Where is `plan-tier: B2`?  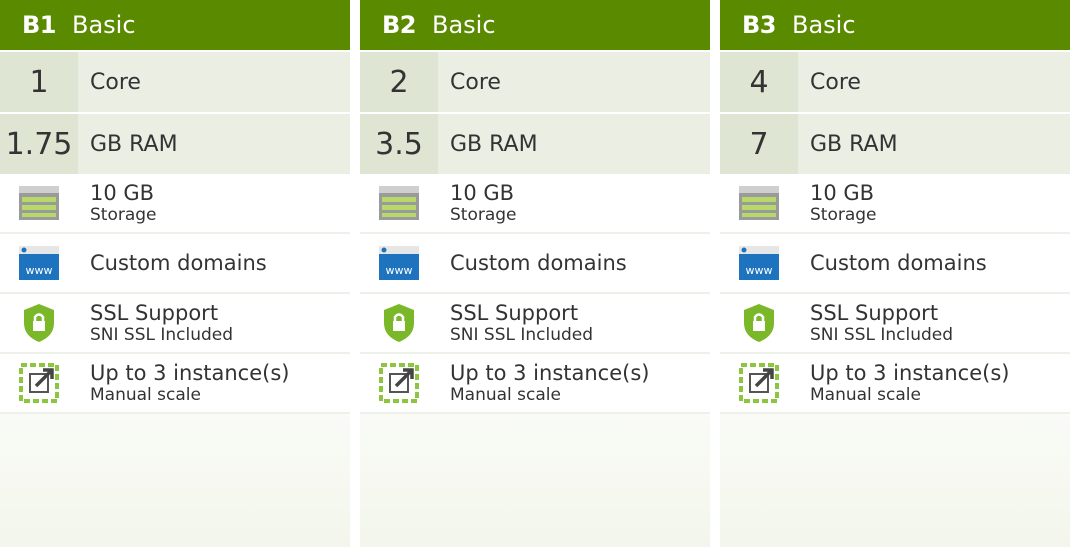 plan-tier: B2 is located at coordinates (399, 25).